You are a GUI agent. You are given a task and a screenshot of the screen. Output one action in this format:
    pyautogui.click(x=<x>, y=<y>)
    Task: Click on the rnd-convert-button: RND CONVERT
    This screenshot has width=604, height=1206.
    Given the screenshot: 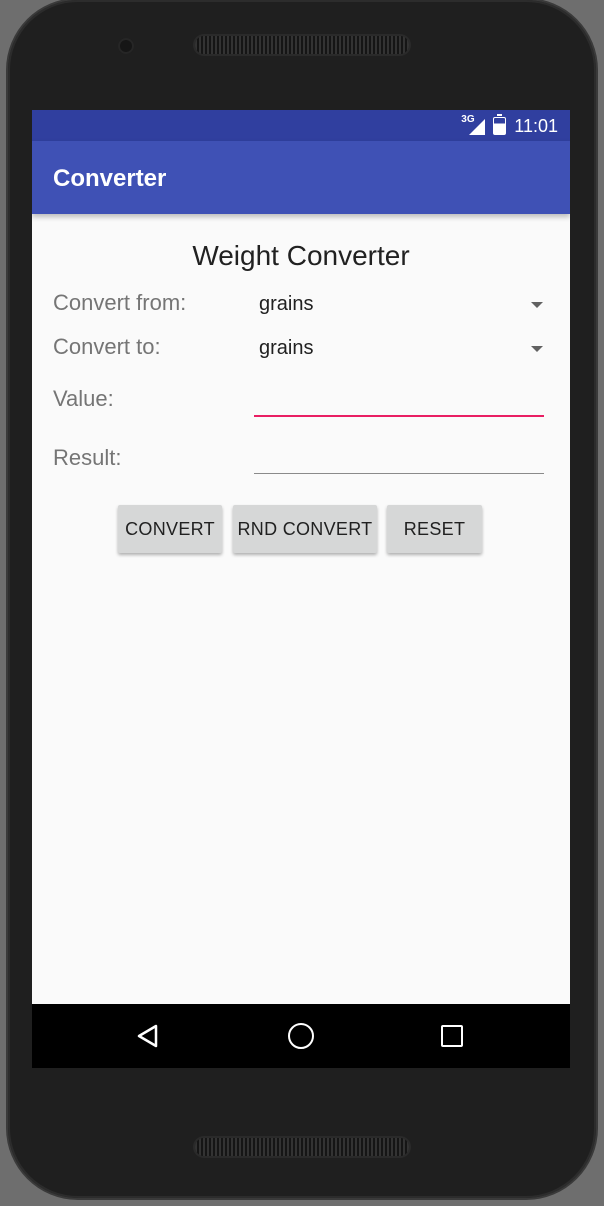 What is the action you would take?
    pyautogui.click(x=305, y=529)
    